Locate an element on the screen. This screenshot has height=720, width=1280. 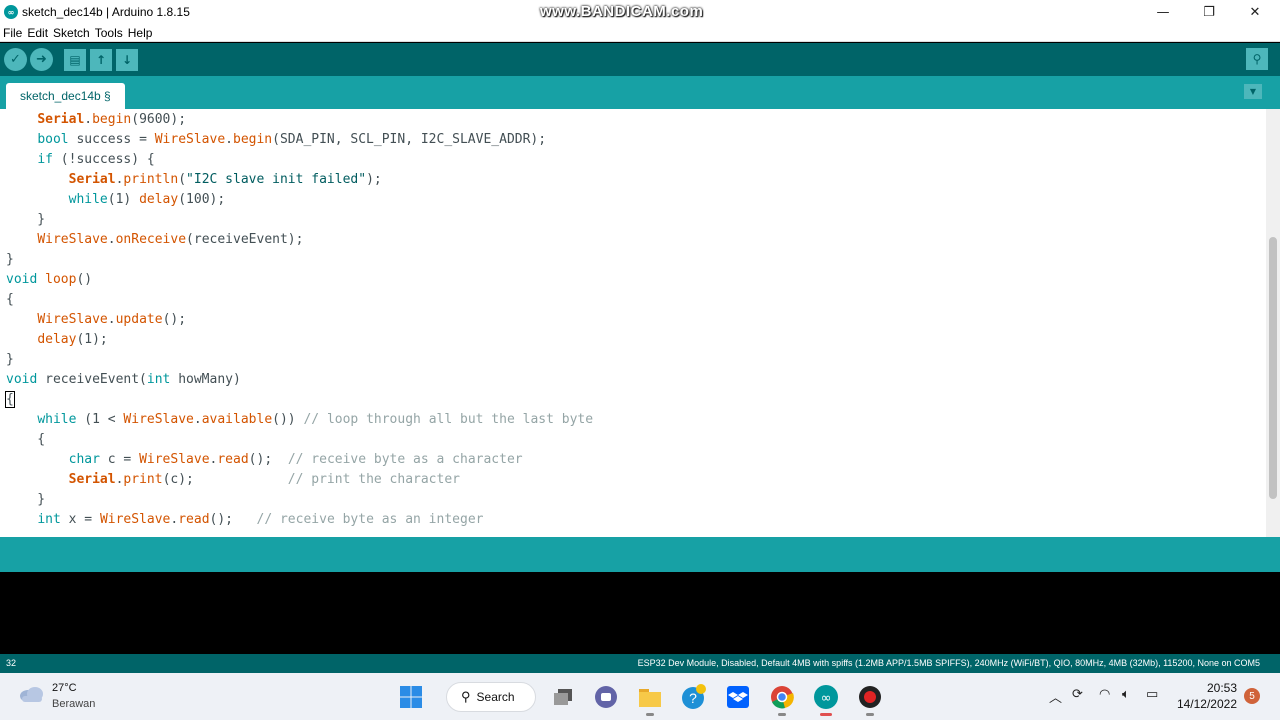
line-number: 32 is located at coordinates (11, 663).